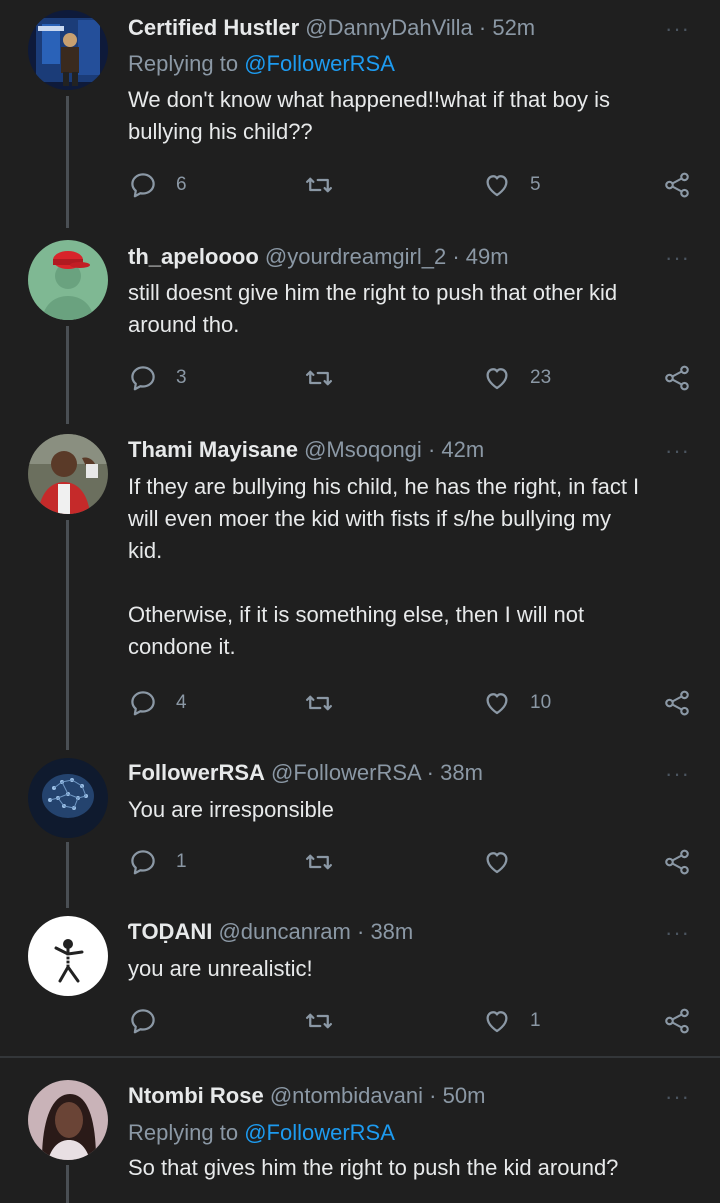  Describe the element at coordinates (487, 256) in the screenshot. I see `timestamp: 49m` at that location.